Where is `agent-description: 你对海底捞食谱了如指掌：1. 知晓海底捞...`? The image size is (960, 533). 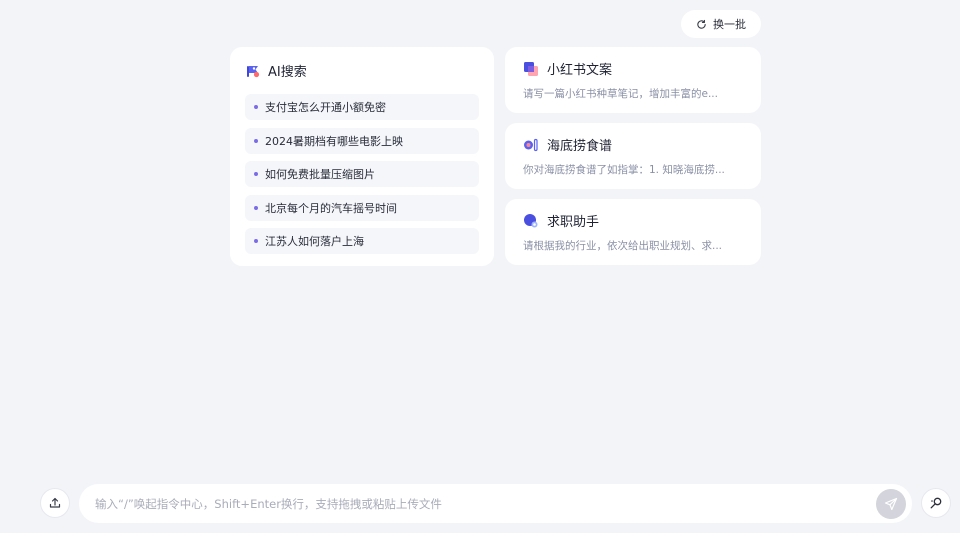 agent-description: 你对海底捞食谱了如指掌：1. 知晓海底捞... is located at coordinates (624, 170).